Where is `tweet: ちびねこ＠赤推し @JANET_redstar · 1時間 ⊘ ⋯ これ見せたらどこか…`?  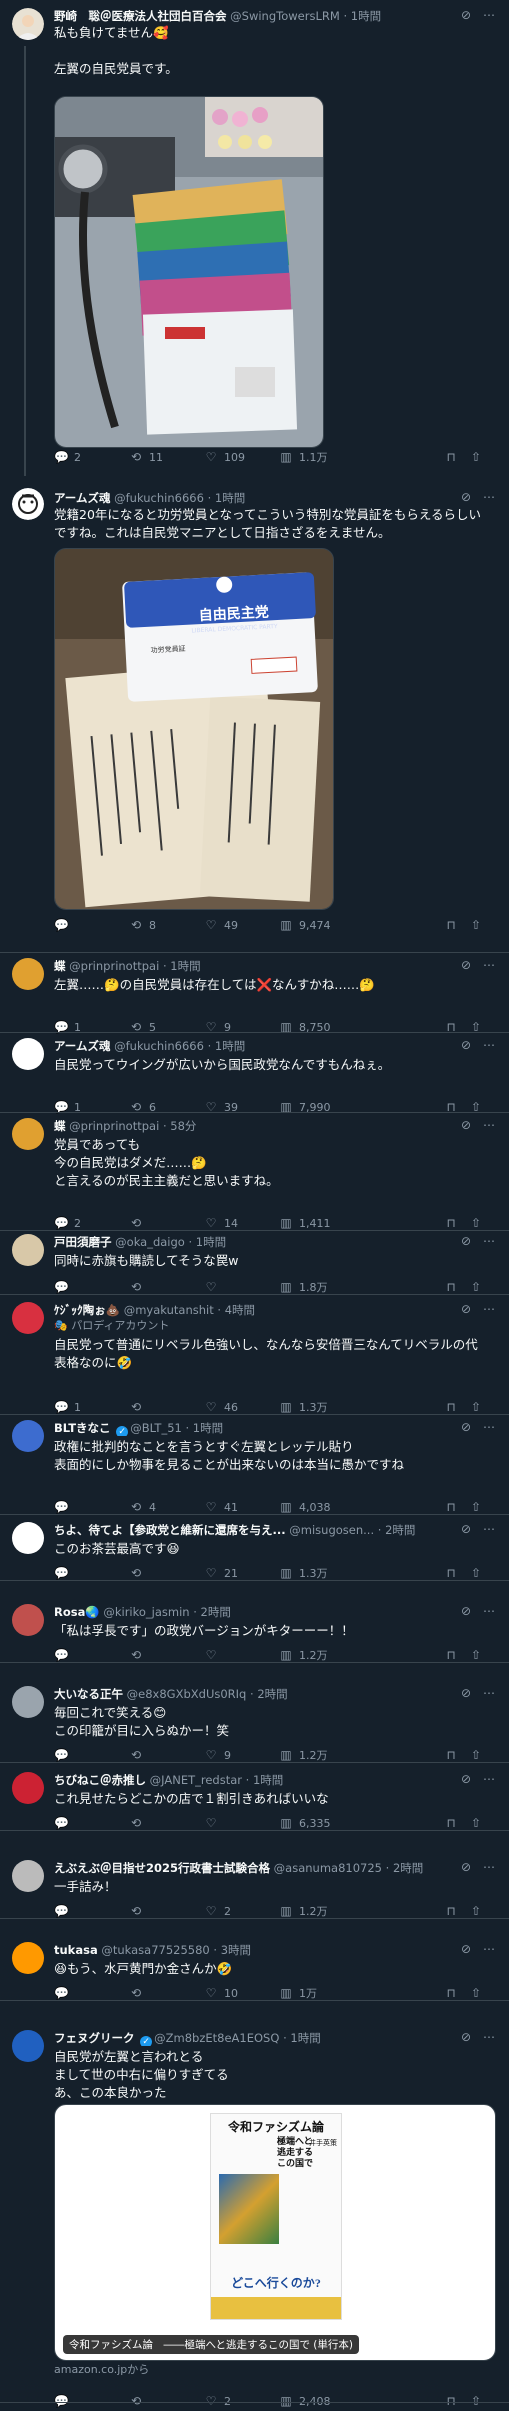
tweet: ちびねこ＠赤推し @JANET_redstar · 1時間 ⊘ ⋯ これ見せたらどこか… is located at coordinates (254, 1801).